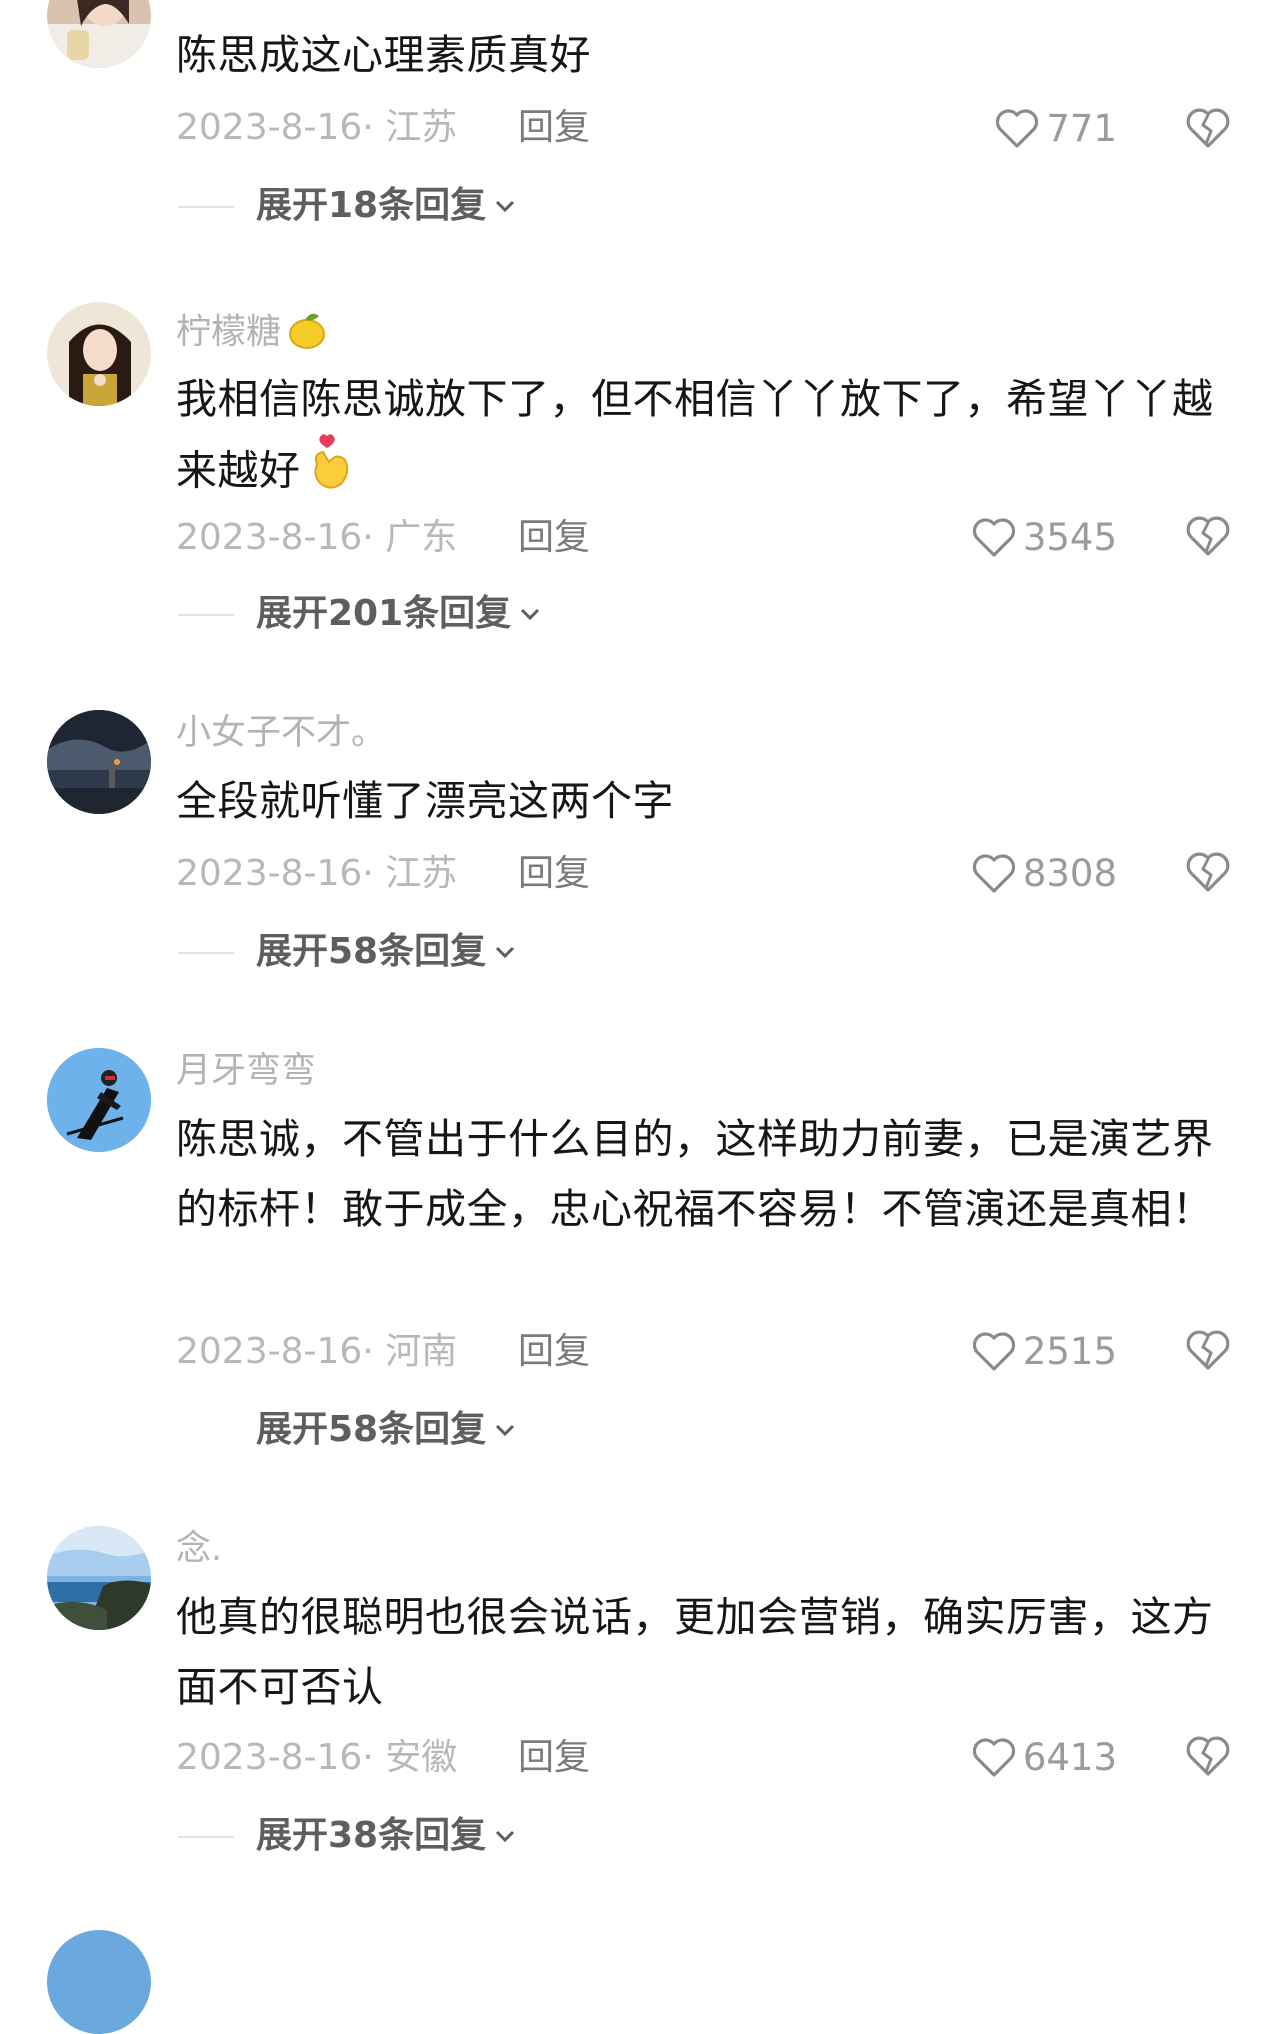 Image resolution: width=1280 pixels, height=2034 pixels. I want to click on comment-date-location: 2023-8-16· 河南, so click(317, 1351).